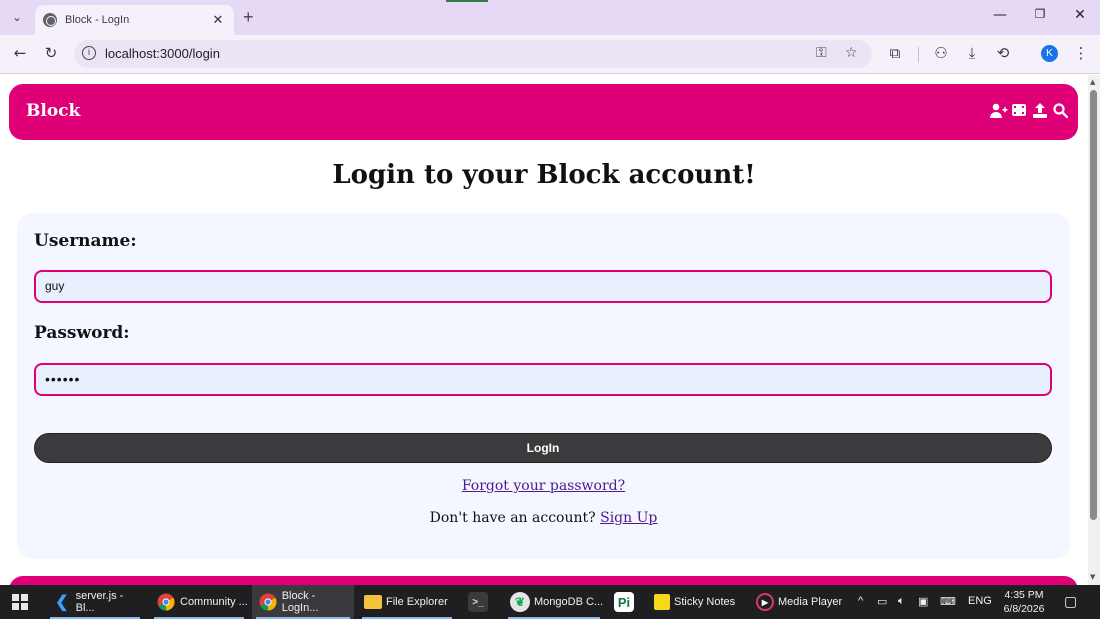  What do you see at coordinates (467, 1) in the screenshot?
I see `window-accent` at bounding box center [467, 1].